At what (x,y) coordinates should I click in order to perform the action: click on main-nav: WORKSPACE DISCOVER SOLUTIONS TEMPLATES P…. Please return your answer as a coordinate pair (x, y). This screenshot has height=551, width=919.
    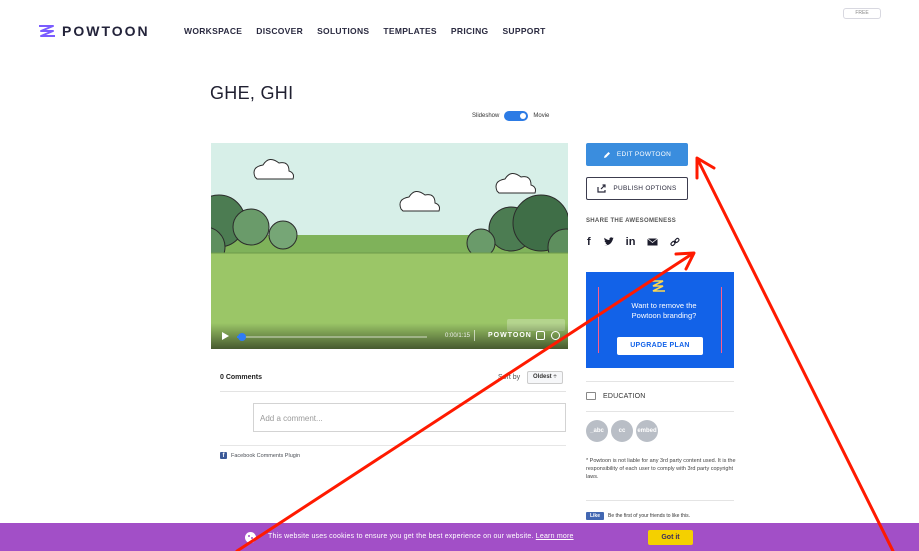
    Looking at the image, I should click on (365, 31).